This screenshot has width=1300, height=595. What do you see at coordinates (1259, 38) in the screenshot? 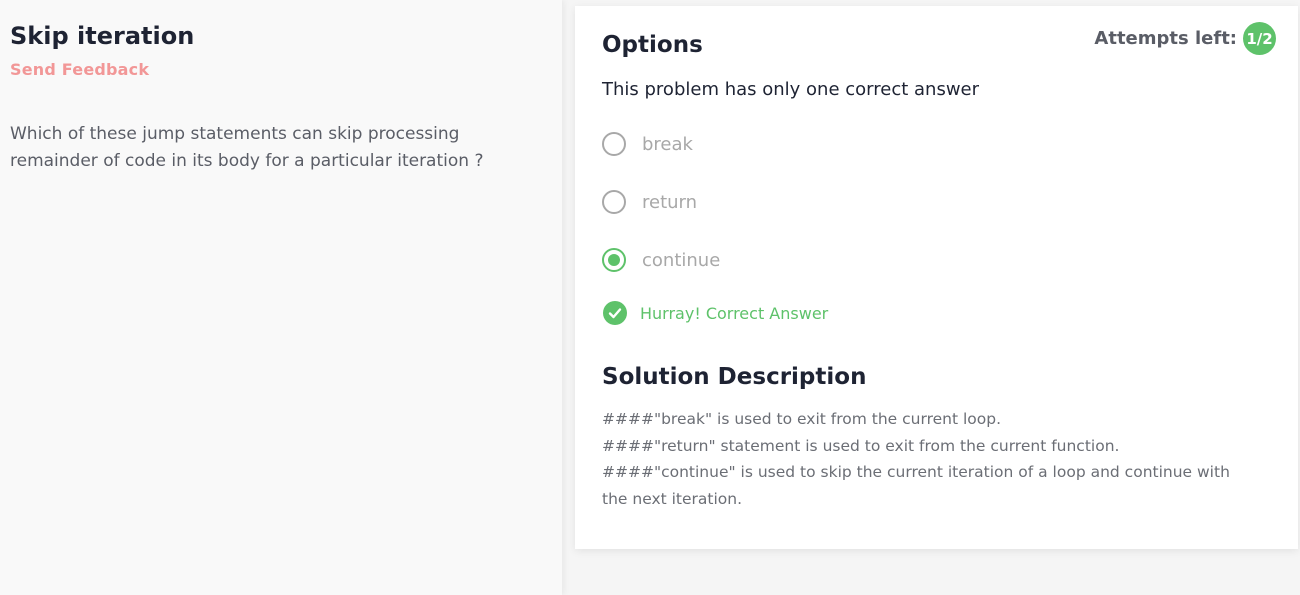
I see `attempts-badge: 1/2` at bounding box center [1259, 38].